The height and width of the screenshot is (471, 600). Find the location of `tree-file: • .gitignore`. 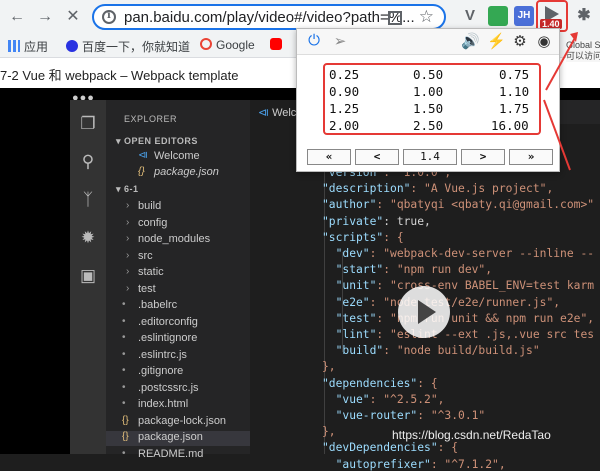

tree-file: • .gitignore is located at coordinates (178, 372).